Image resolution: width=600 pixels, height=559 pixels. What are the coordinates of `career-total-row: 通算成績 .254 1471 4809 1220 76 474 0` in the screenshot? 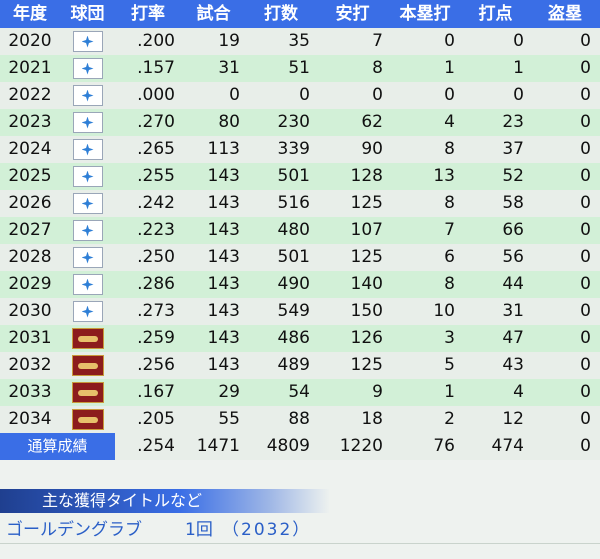 It's located at (300, 446).